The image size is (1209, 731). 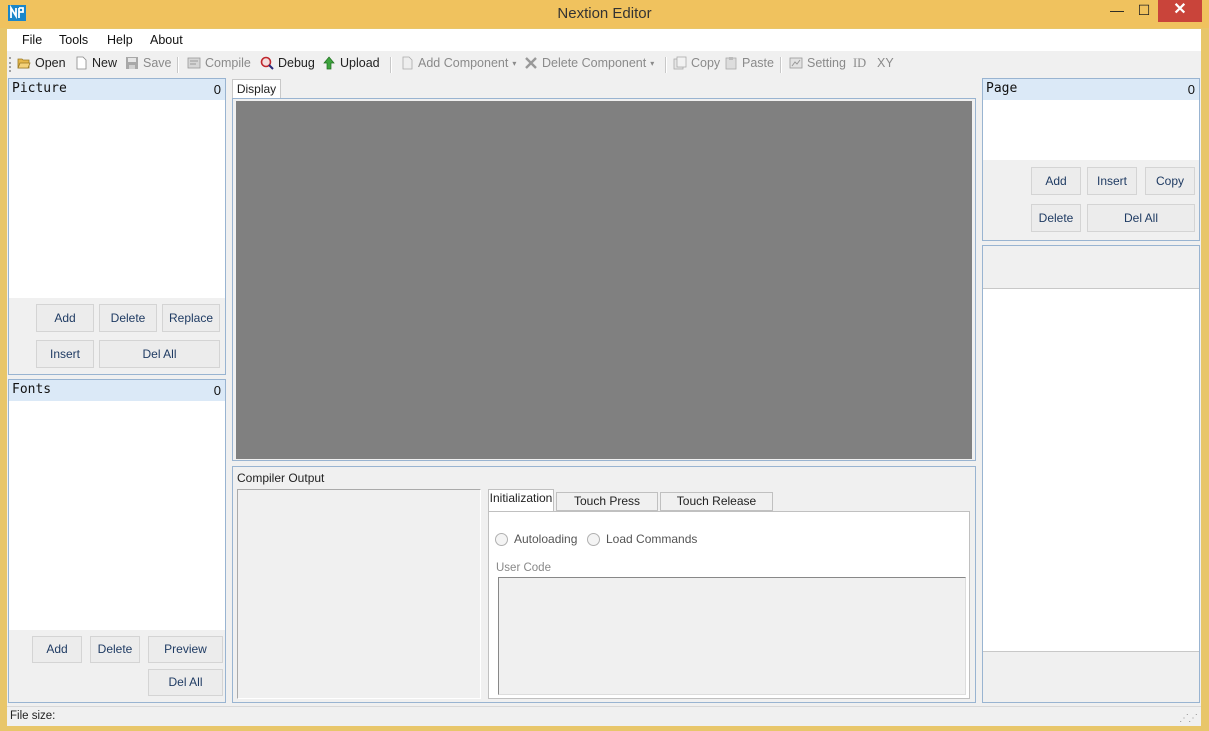 I want to click on page-add-button: Add, so click(x=1056, y=181).